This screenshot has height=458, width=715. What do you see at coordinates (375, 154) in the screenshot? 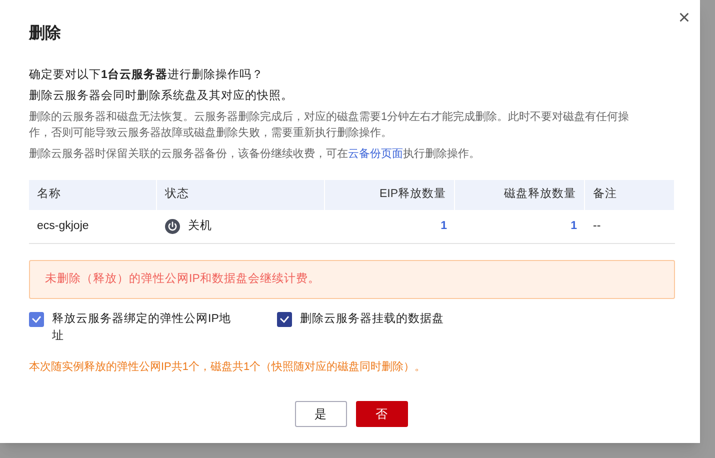
I see `backup-page-link: 云备份页面` at bounding box center [375, 154].